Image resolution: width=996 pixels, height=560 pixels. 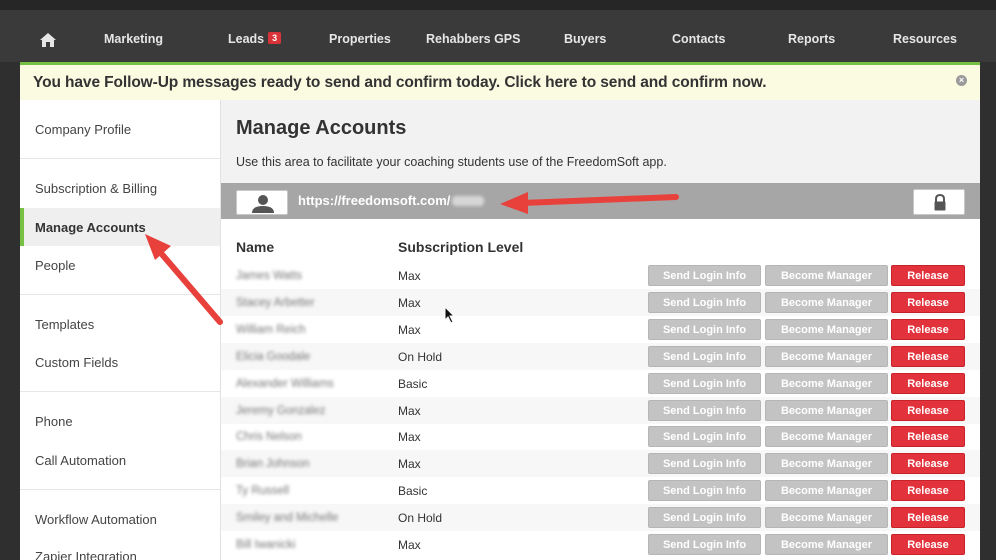 I want to click on nav-properties: Properties, so click(x=360, y=39).